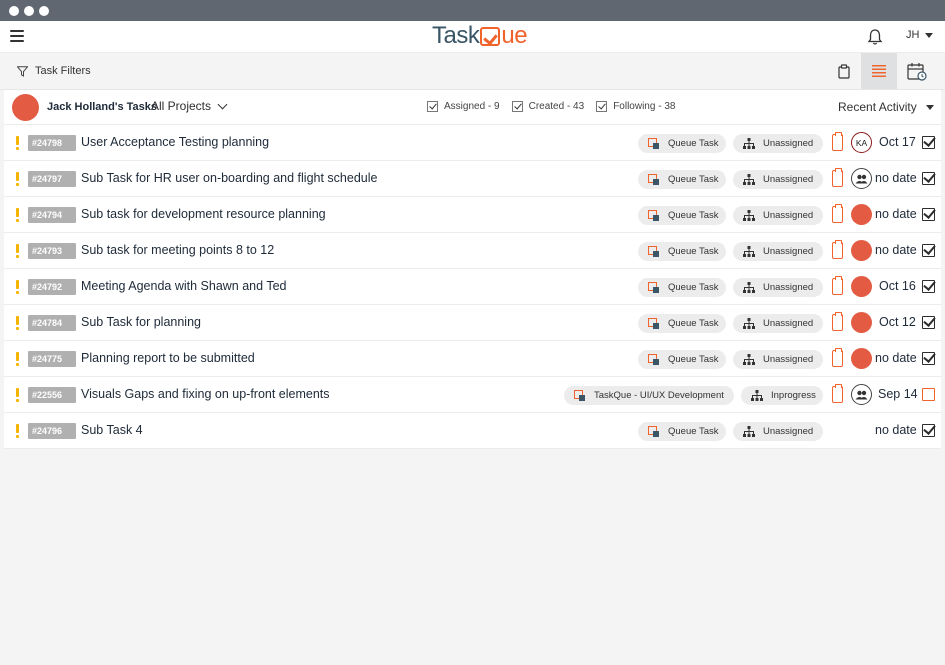  I want to click on project-select-value: All Projects, so click(181, 106).